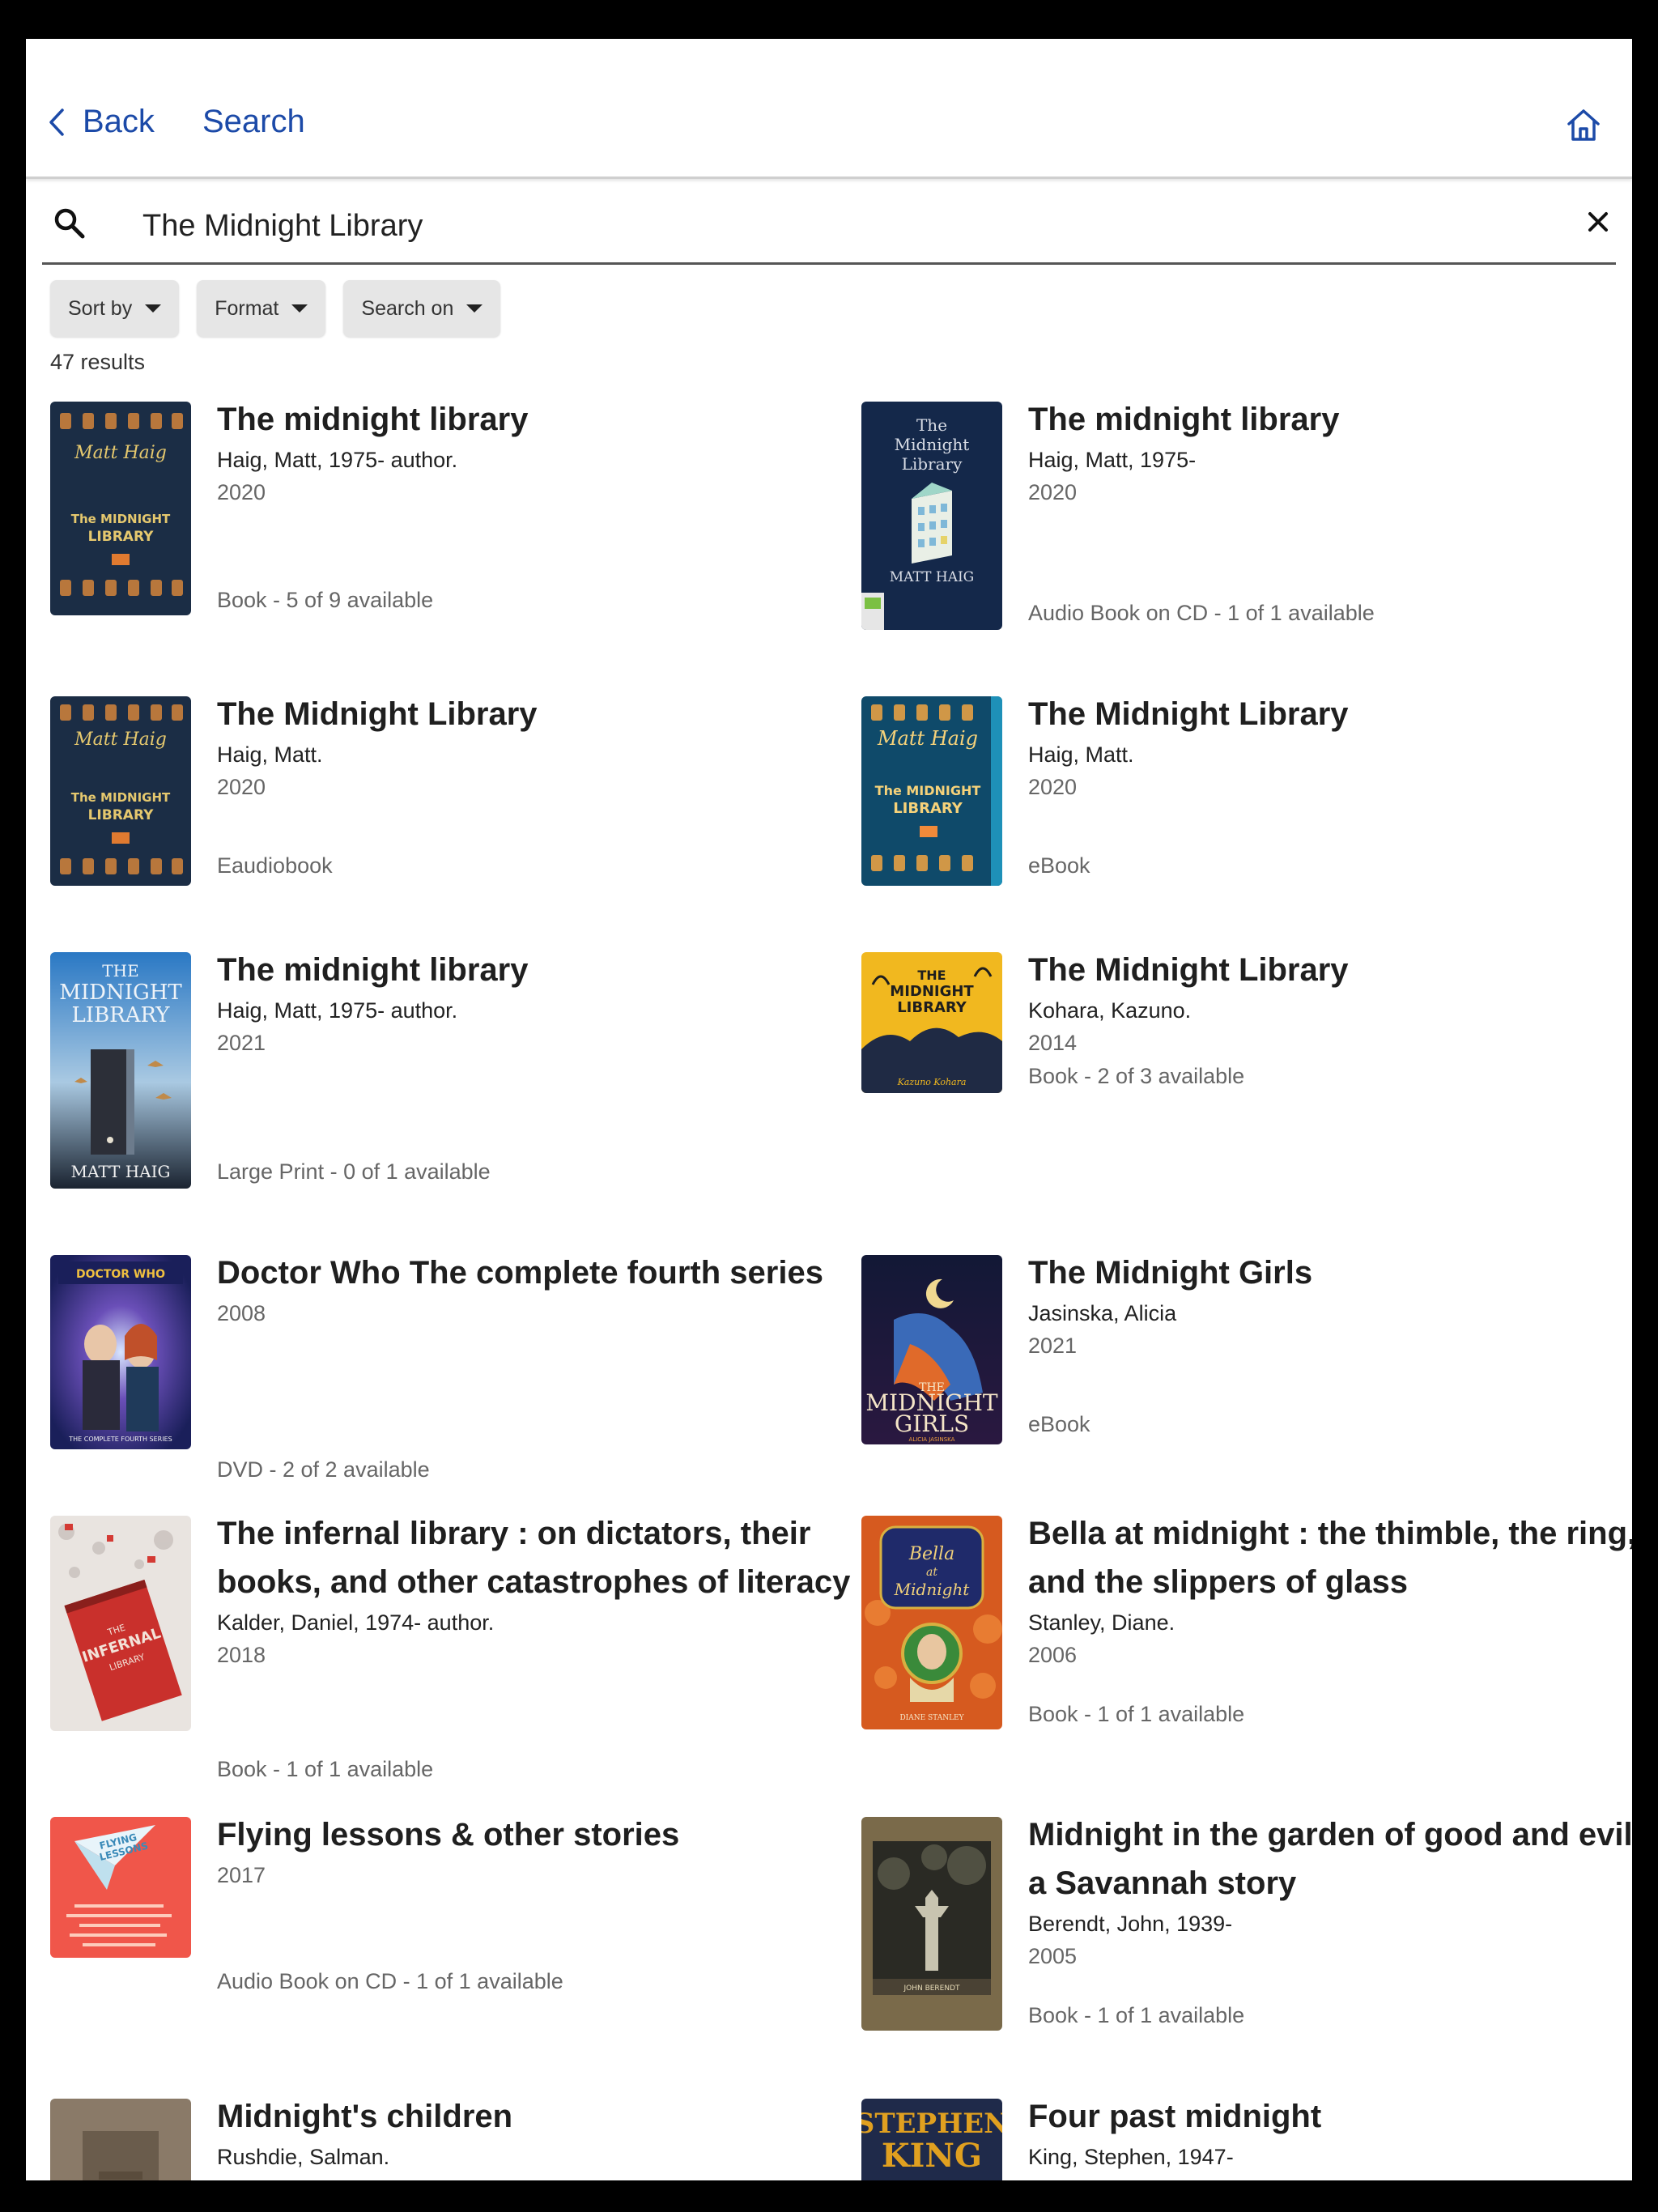 The image size is (1658, 2212). I want to click on result-title: Four past midnight, so click(1330, 2116).